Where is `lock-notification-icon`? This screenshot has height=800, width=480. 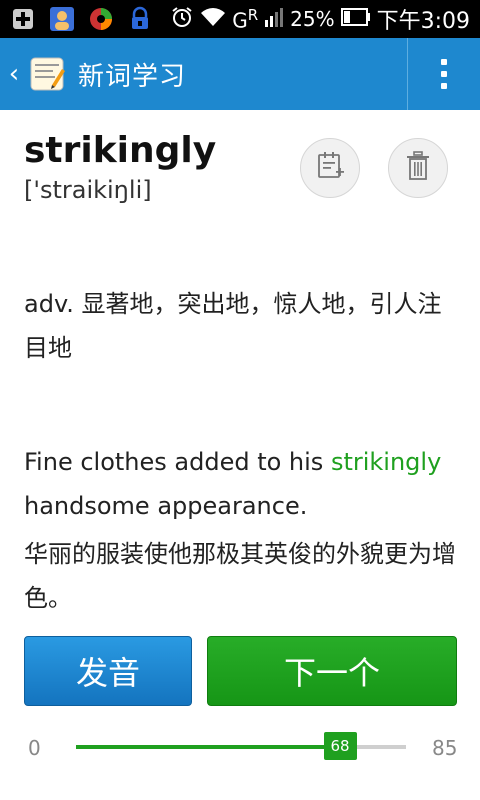
lock-notification-icon is located at coordinates (140, 19).